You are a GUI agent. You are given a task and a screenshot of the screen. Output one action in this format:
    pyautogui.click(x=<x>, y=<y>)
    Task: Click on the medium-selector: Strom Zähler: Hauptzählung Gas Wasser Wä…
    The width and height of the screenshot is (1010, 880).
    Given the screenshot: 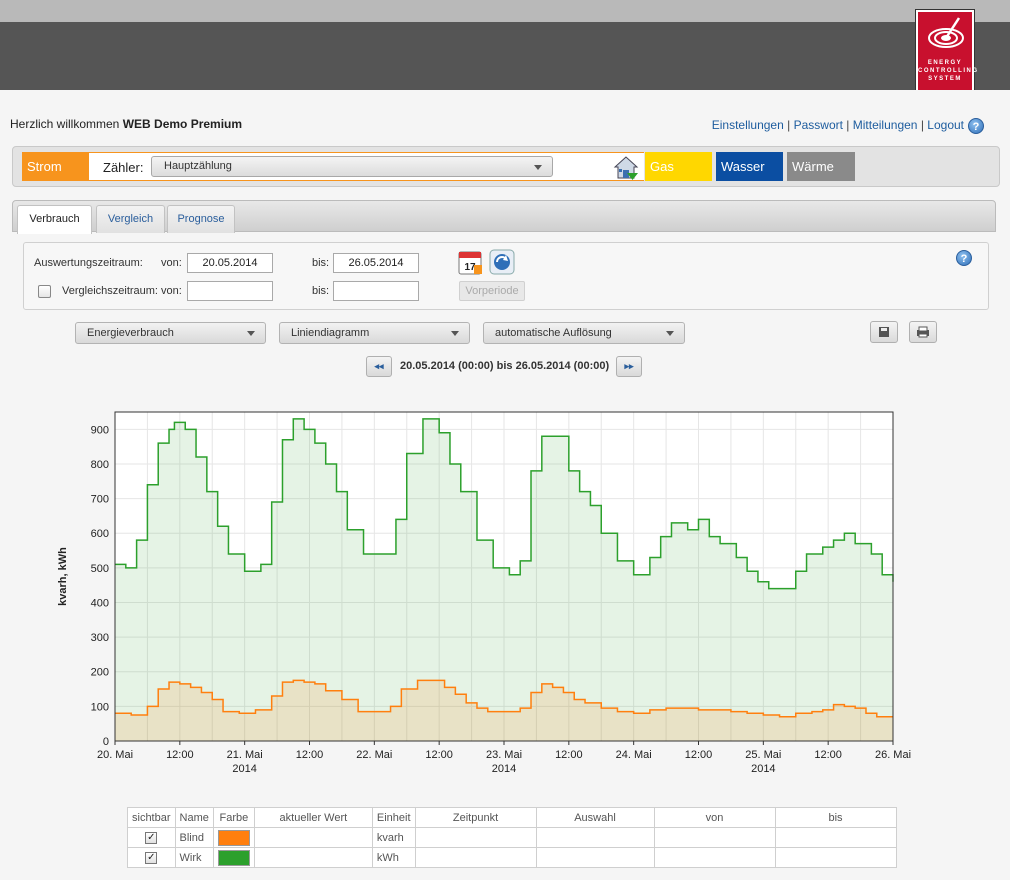 What is the action you would take?
    pyautogui.click(x=506, y=166)
    